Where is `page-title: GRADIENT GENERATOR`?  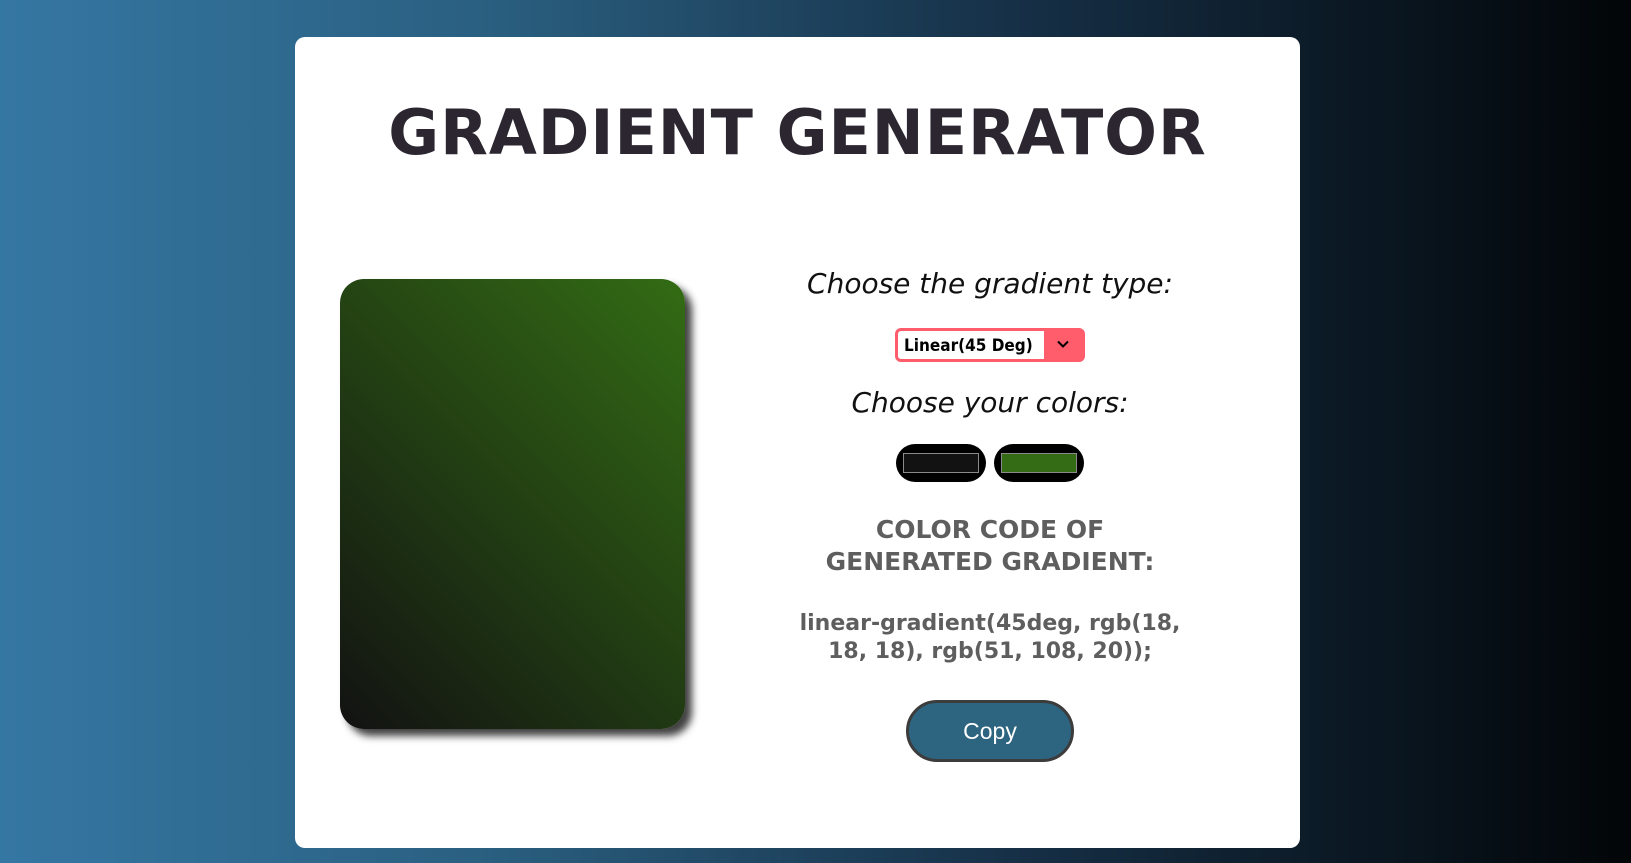 page-title: GRADIENT GENERATOR is located at coordinates (797, 132).